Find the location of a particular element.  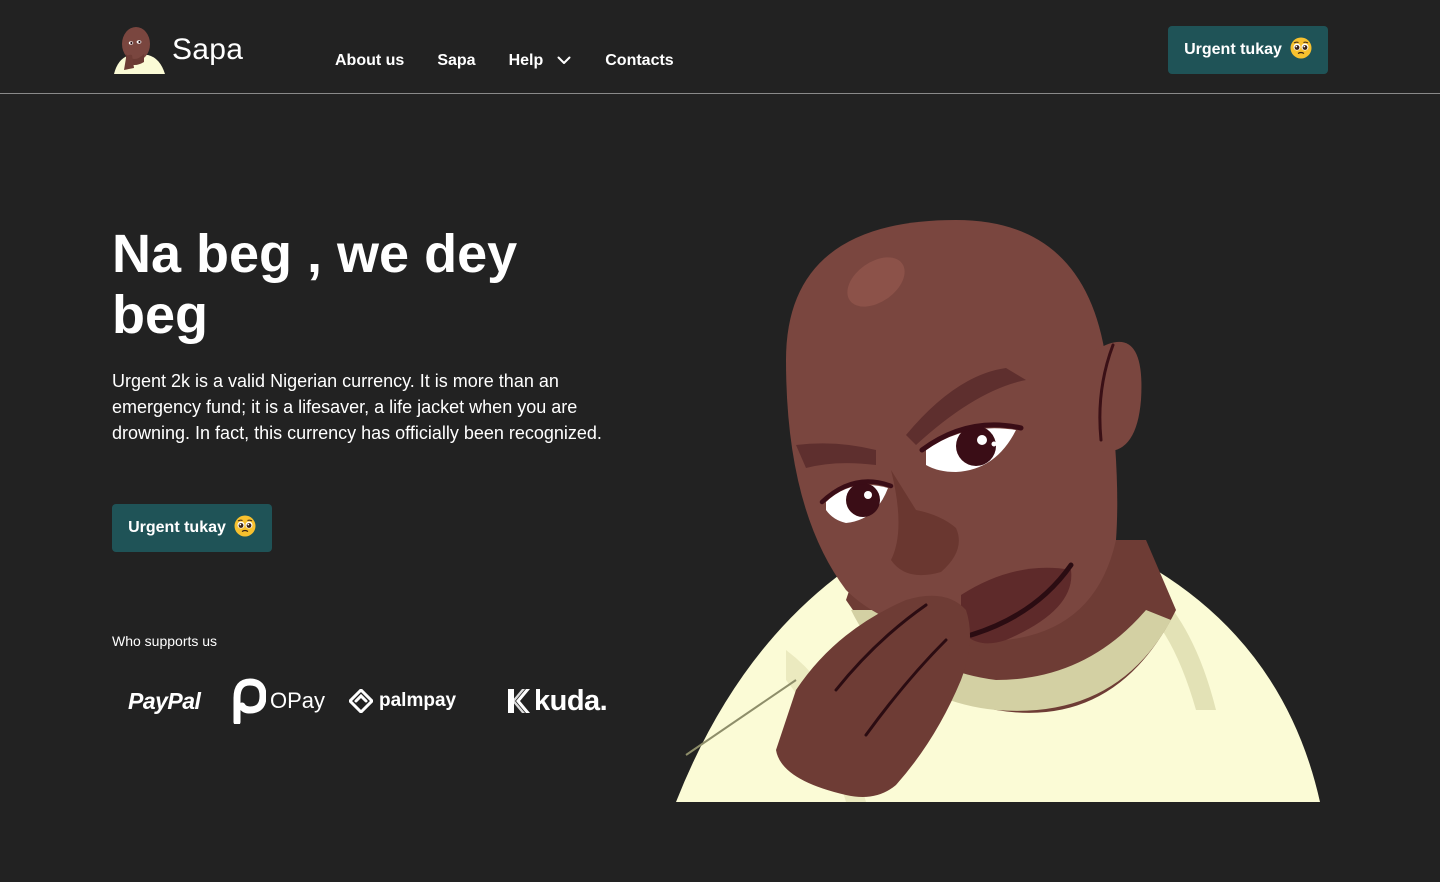

kuda-mark-icon is located at coordinates (519, 701).